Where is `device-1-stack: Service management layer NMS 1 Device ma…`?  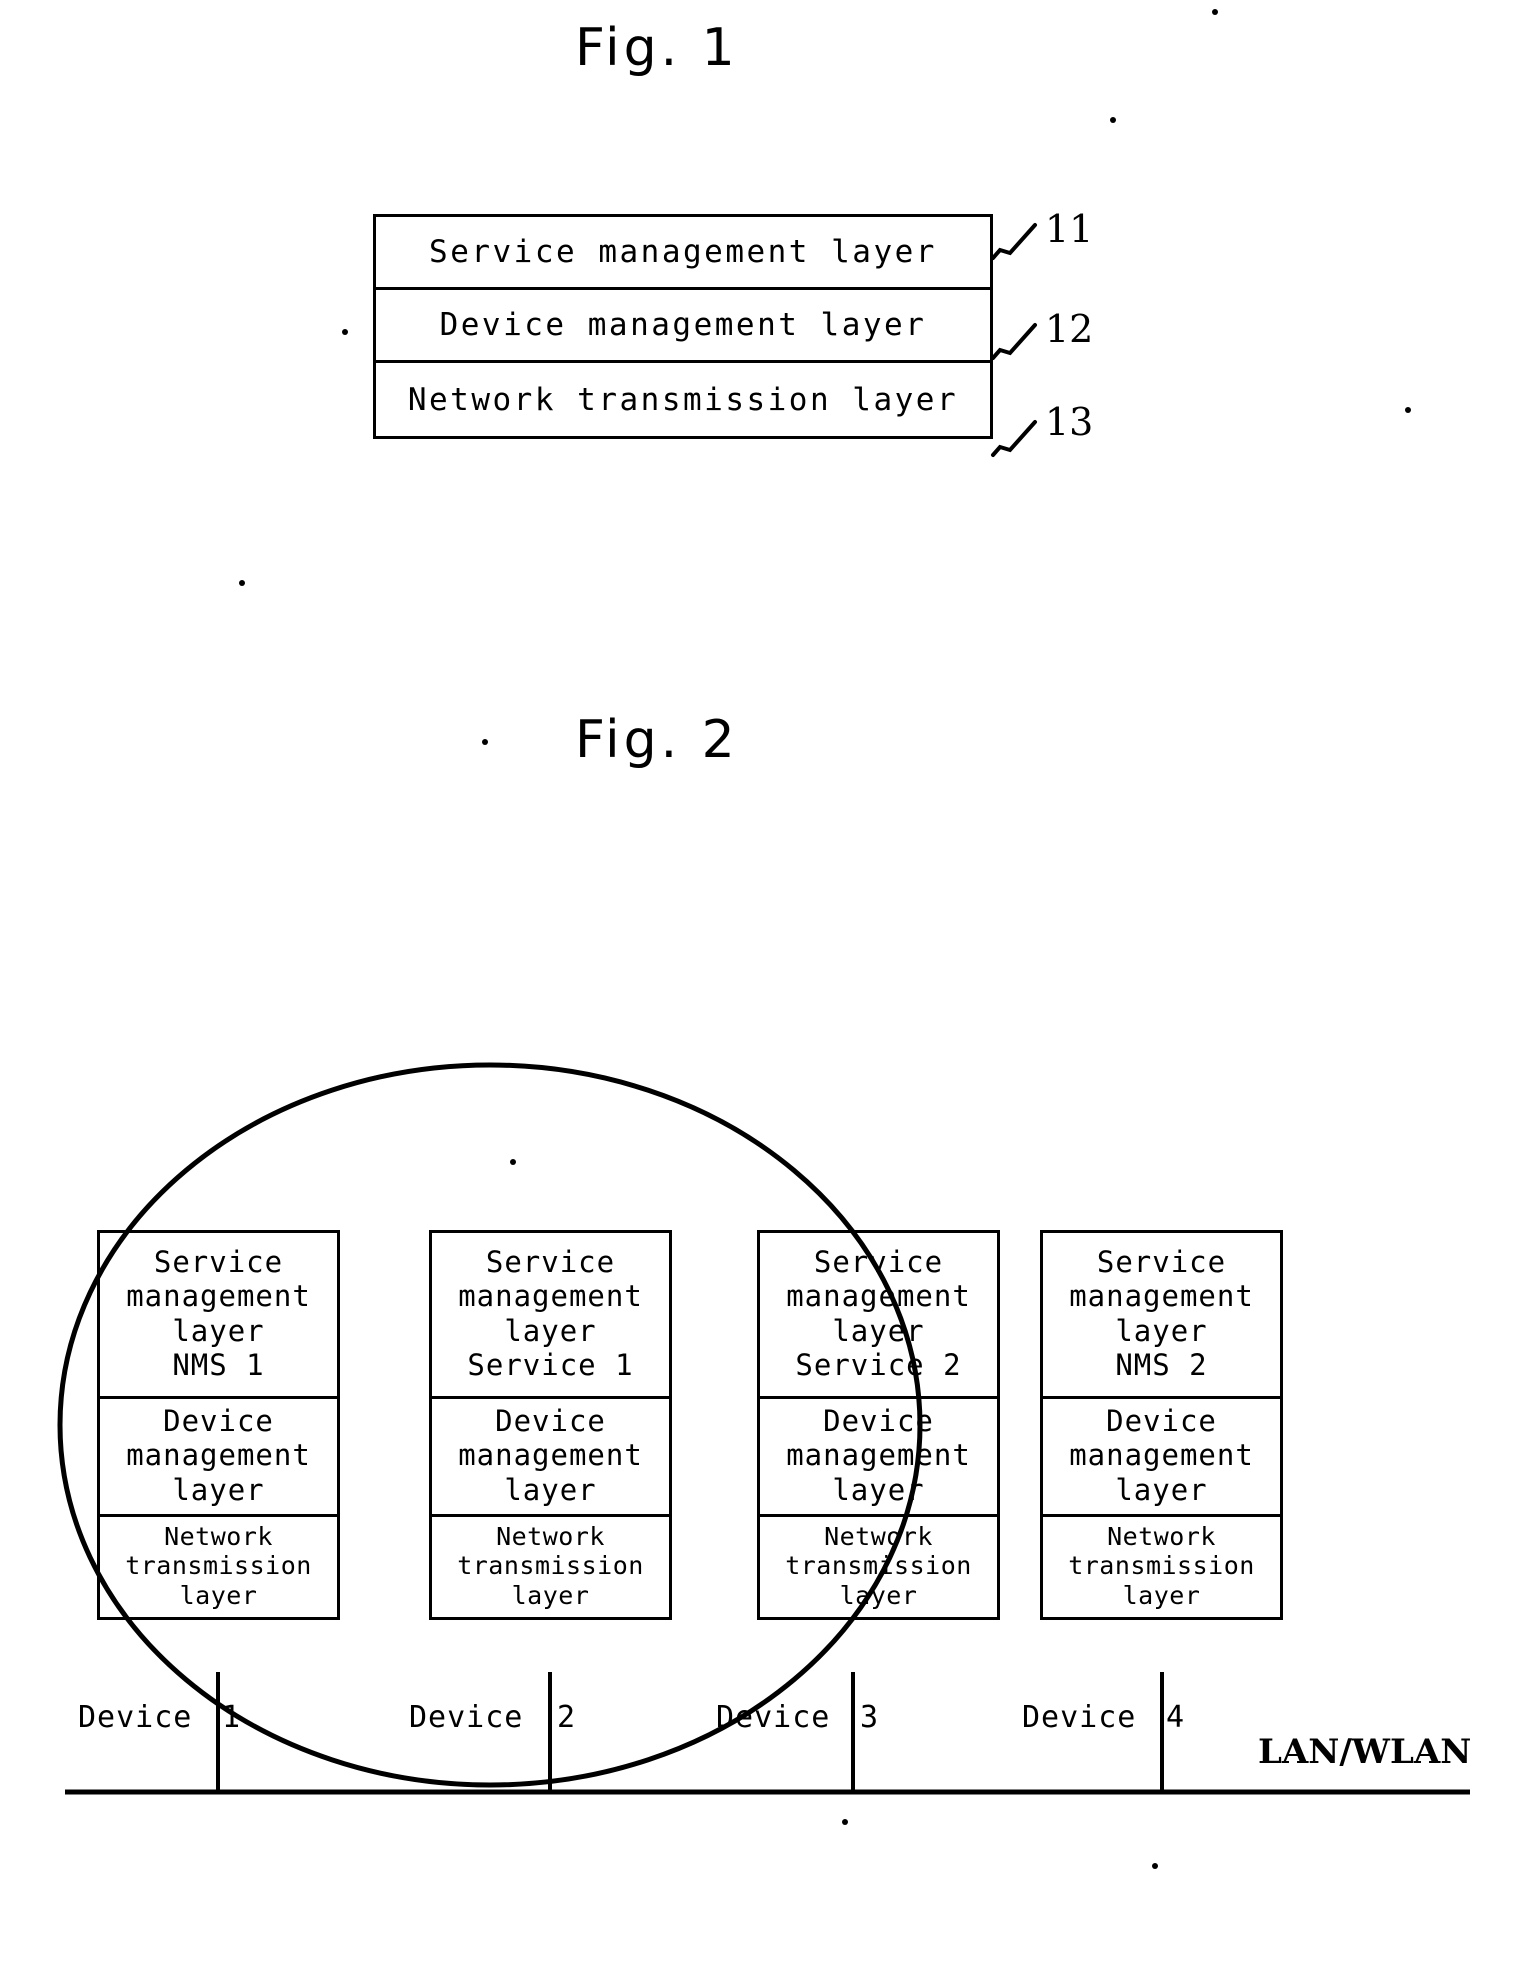 device-1-stack: Service management layer NMS 1 Device ma… is located at coordinates (218, 1425).